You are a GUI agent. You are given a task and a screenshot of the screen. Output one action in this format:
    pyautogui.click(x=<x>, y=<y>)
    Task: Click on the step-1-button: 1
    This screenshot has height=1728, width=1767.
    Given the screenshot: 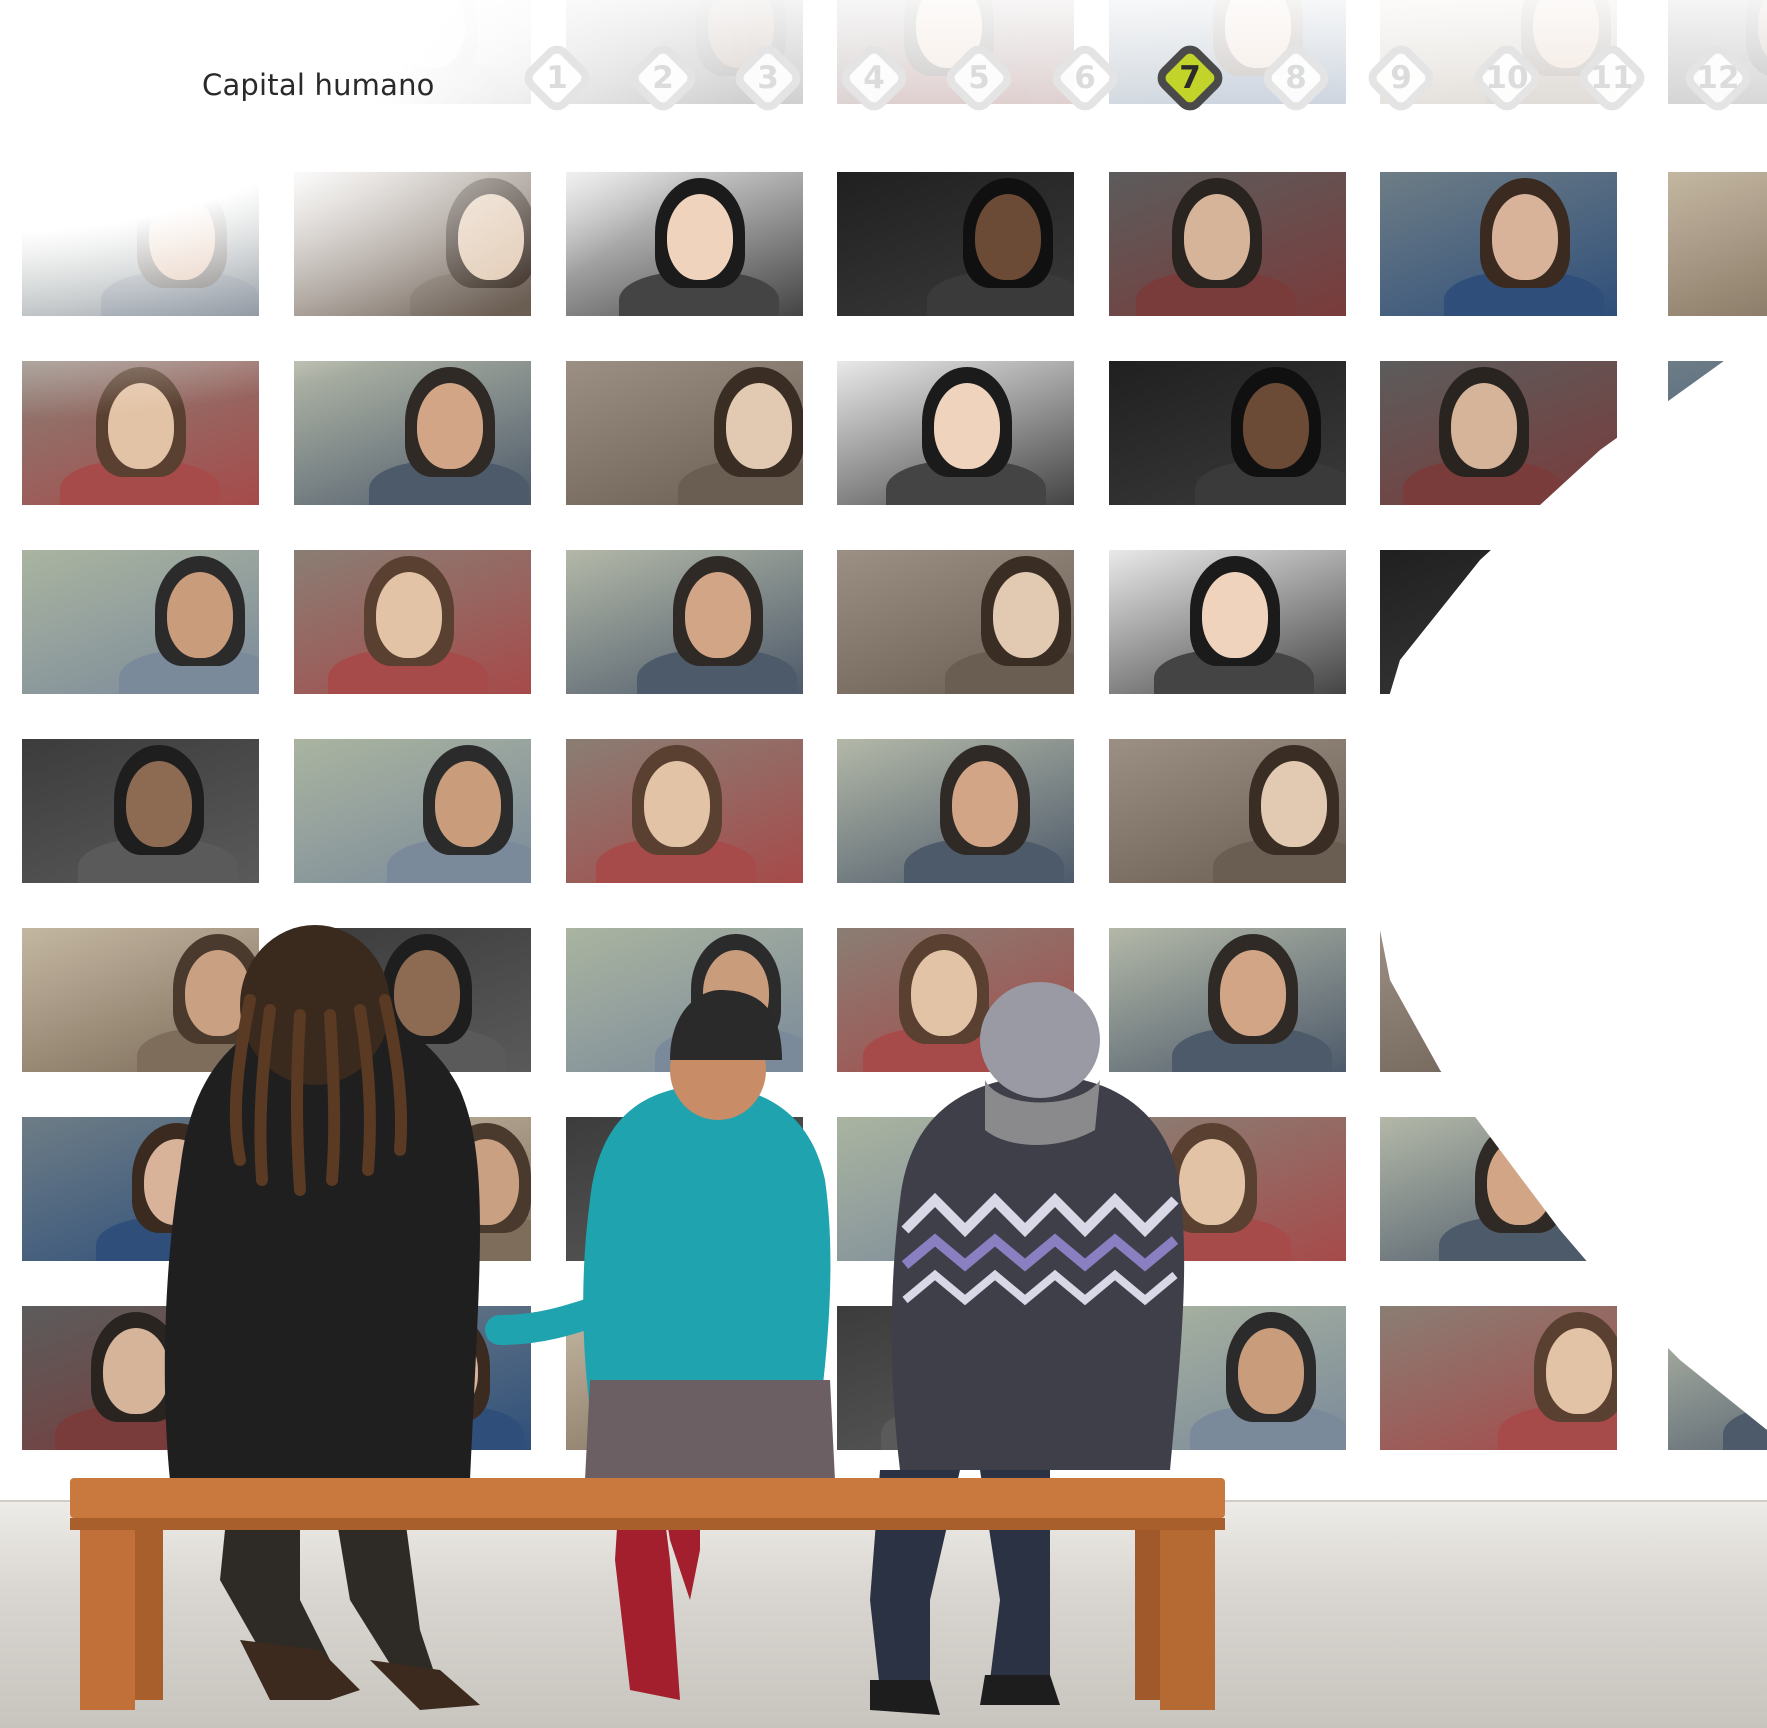 What is the action you would take?
    pyautogui.click(x=557, y=78)
    